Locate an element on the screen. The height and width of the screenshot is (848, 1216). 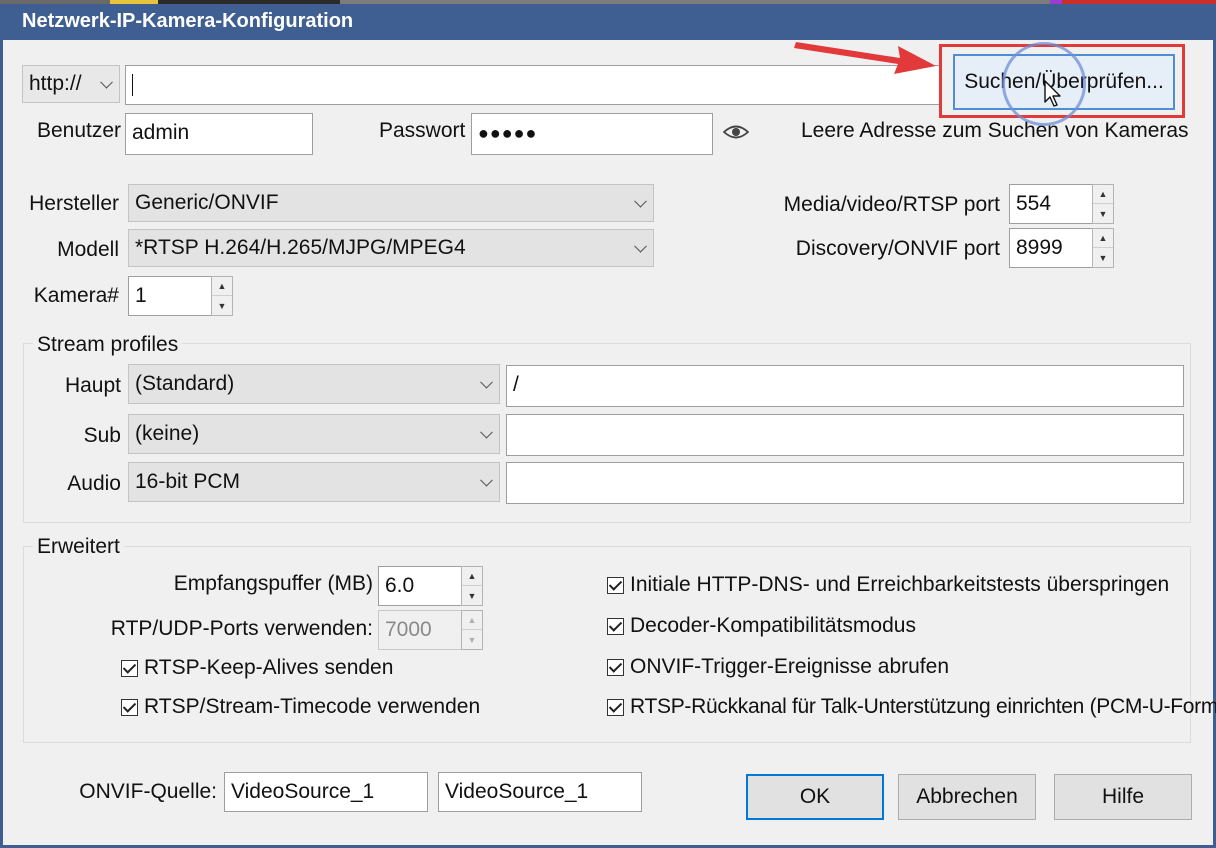
discovery-port-input: 8999 is located at coordinates (1051, 248).